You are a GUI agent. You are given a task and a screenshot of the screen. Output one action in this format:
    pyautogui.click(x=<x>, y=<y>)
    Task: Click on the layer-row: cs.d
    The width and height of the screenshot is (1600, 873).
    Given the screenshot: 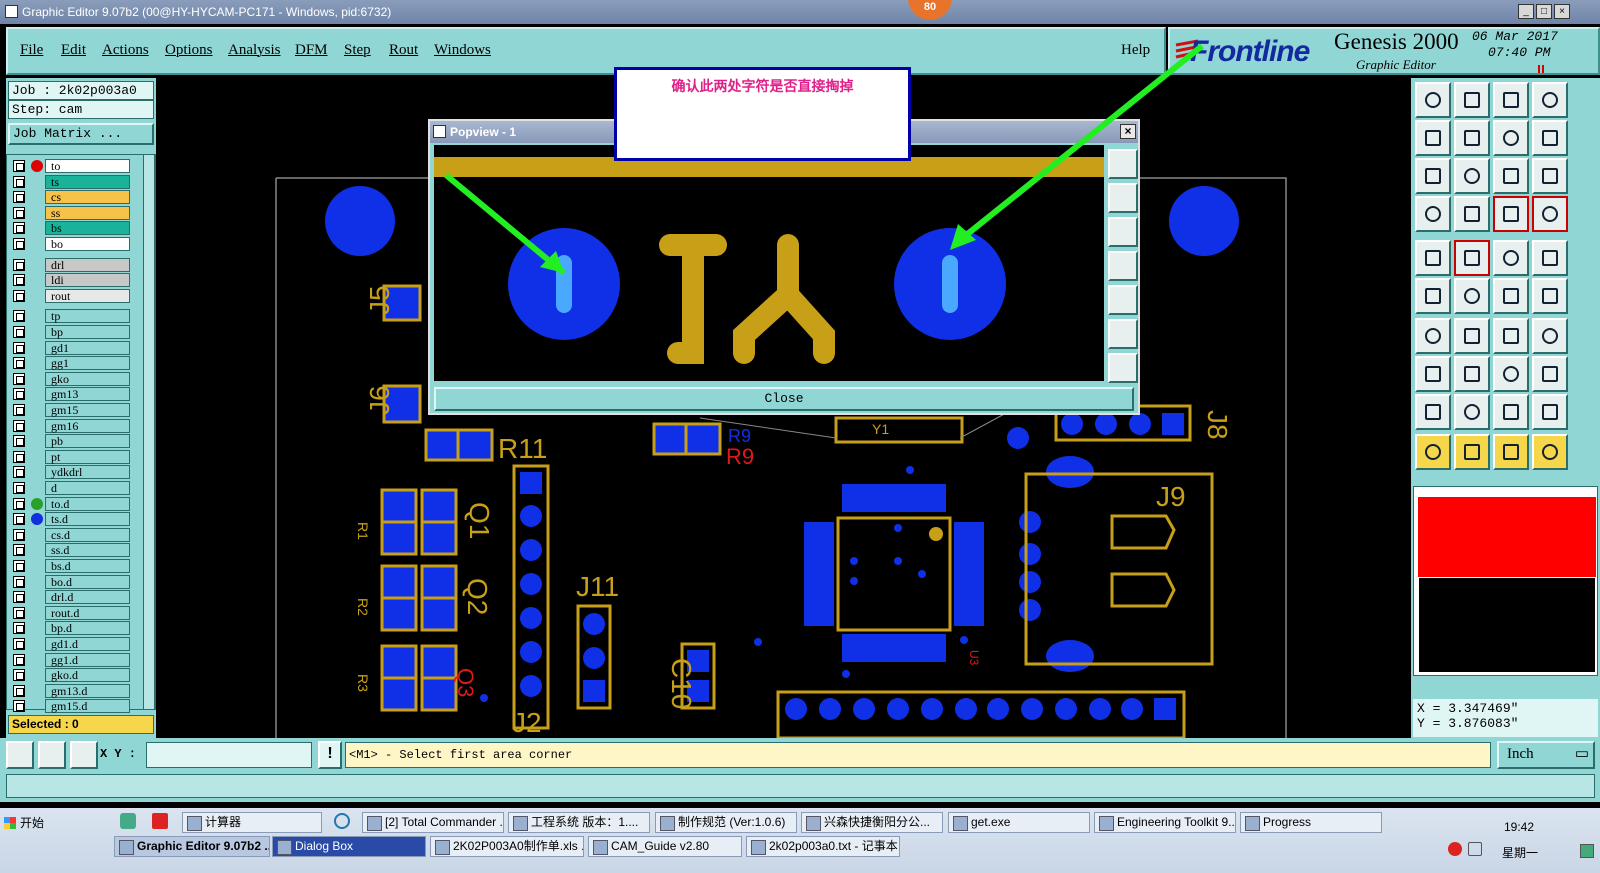 What is the action you would take?
    pyautogui.click(x=71, y=534)
    